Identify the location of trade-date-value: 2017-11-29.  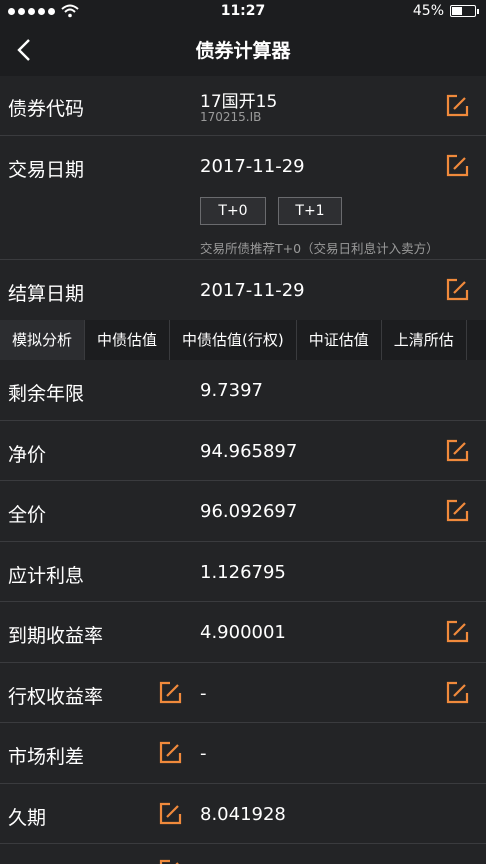
(252, 166).